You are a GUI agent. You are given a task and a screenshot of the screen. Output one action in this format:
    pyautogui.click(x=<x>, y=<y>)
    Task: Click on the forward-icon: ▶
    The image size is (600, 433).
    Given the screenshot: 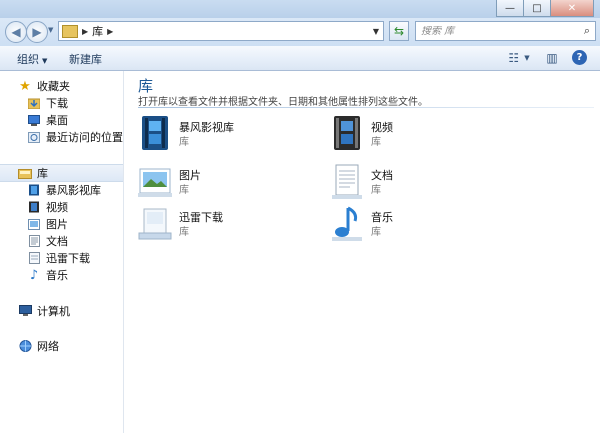 What is the action you would take?
    pyautogui.click(x=37, y=32)
    